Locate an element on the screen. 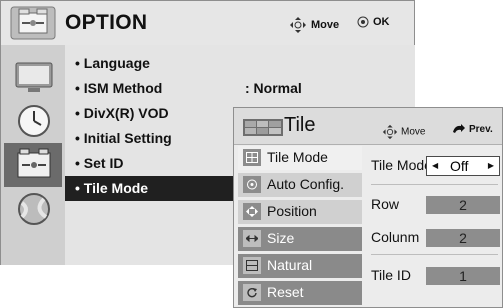 The height and width of the screenshot is (308, 503). move-hint: Move is located at coordinates (314, 25).